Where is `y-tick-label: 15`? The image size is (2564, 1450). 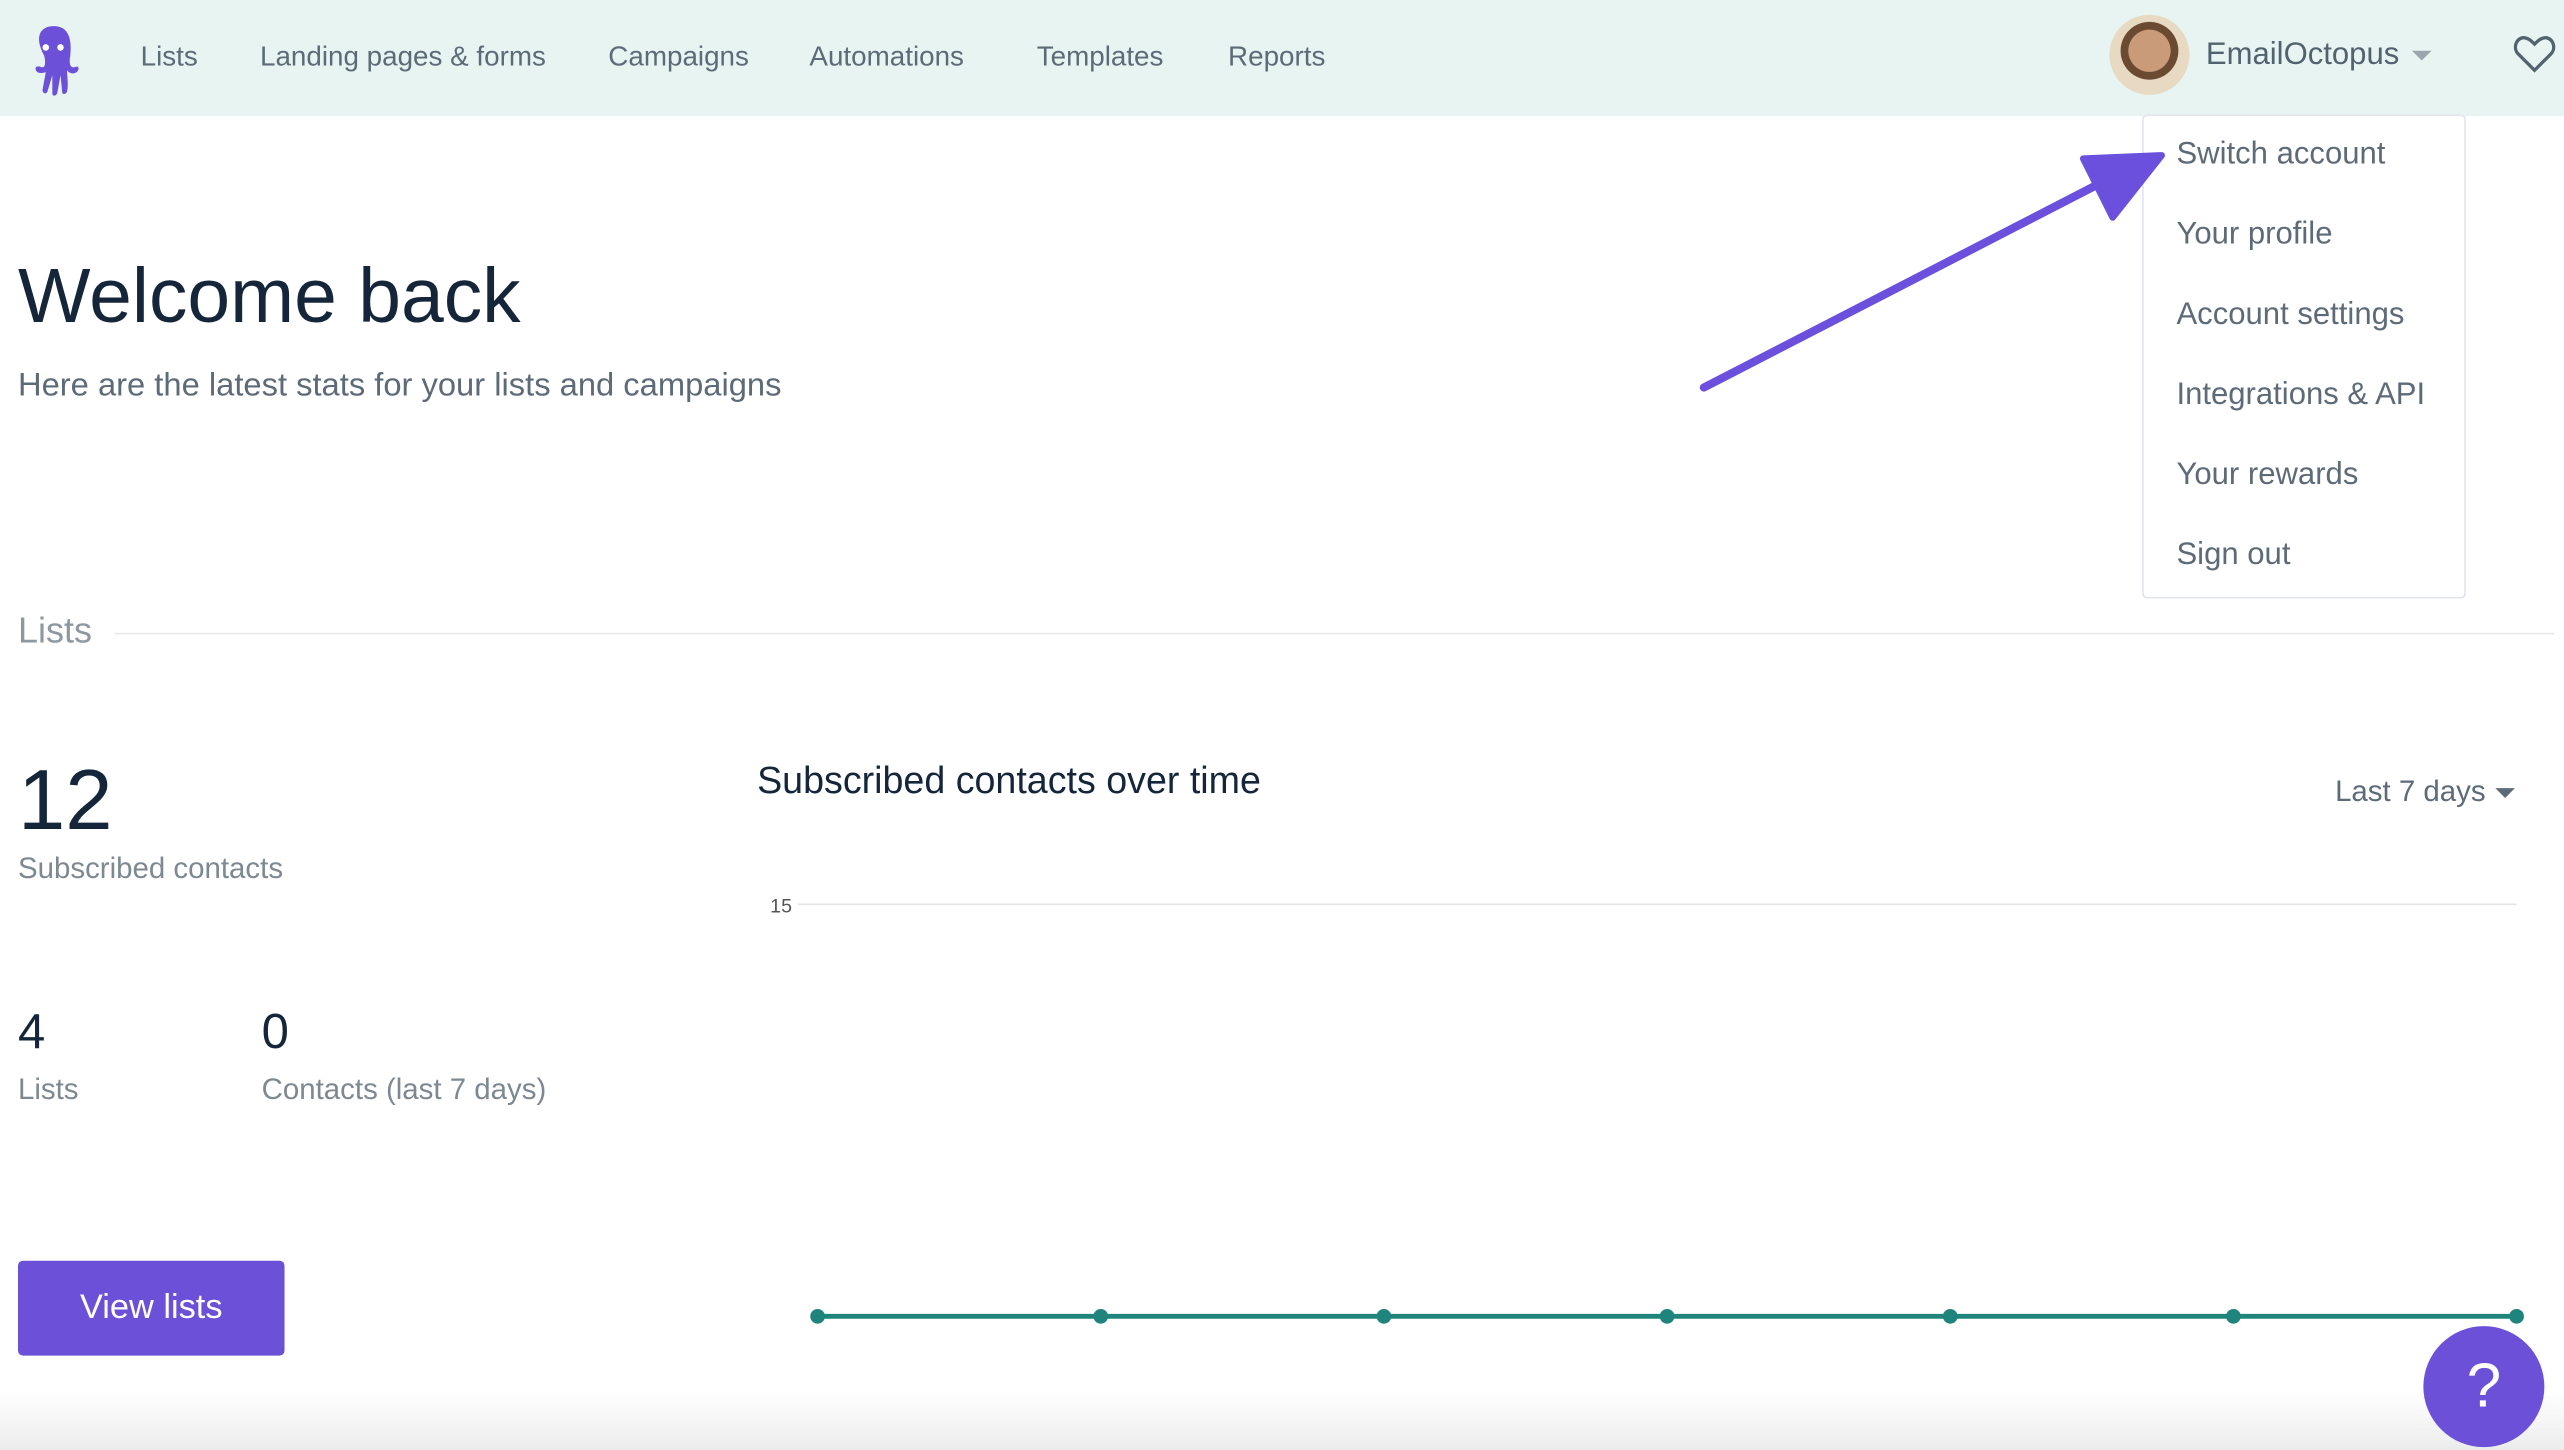
y-tick-label: 15 is located at coordinates (781, 906).